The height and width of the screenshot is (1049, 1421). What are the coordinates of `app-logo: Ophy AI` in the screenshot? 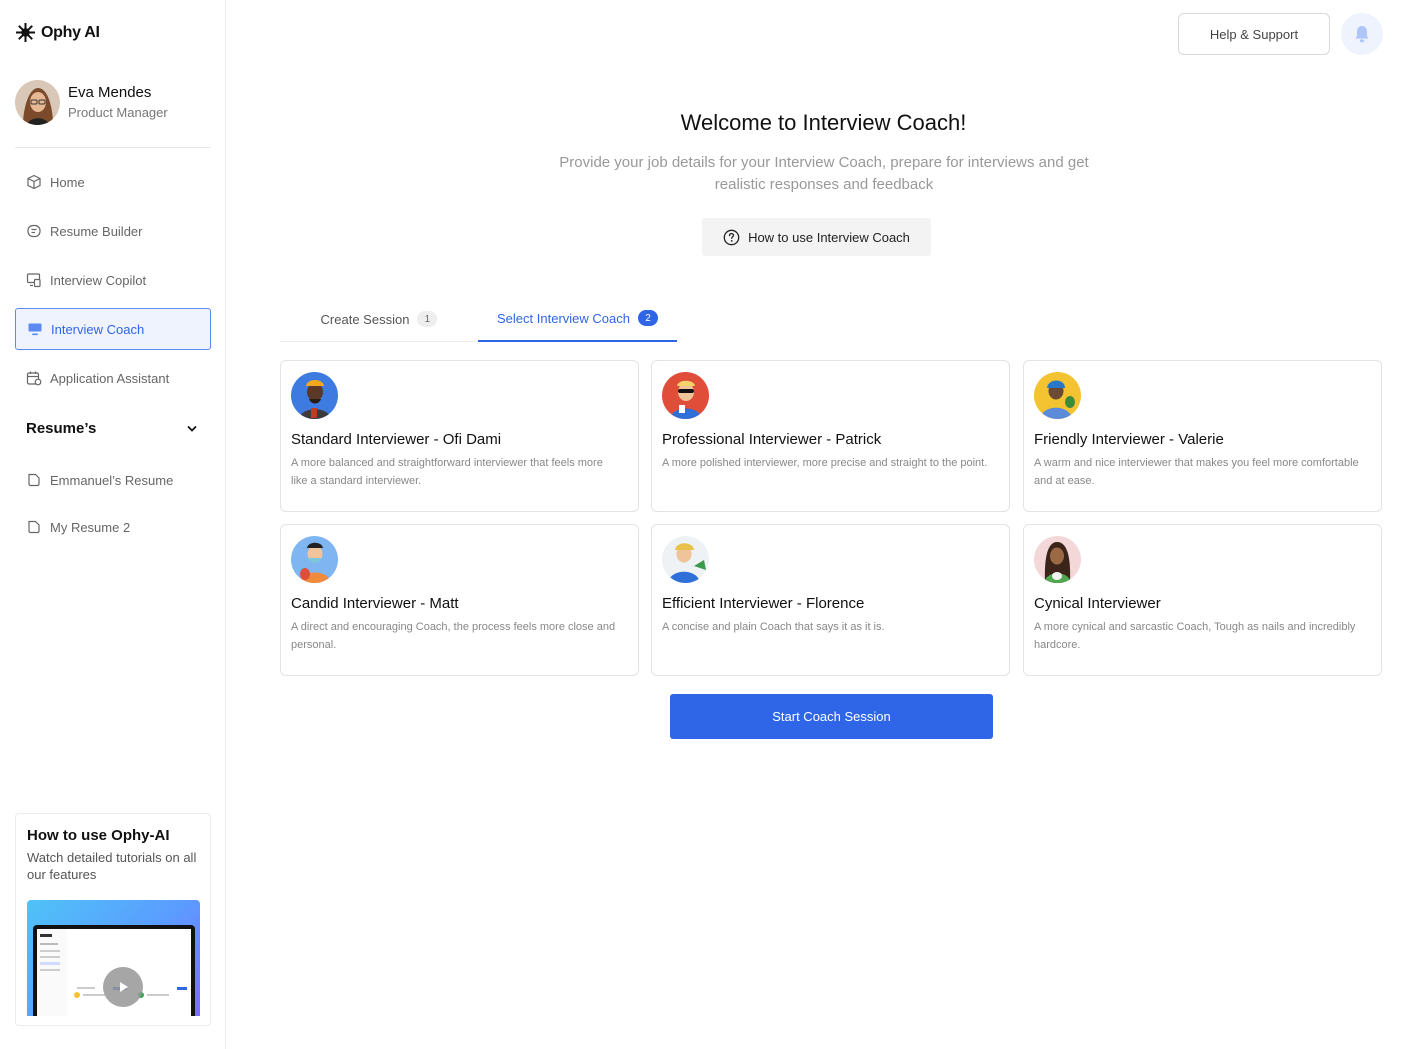 It's located at (57, 32).